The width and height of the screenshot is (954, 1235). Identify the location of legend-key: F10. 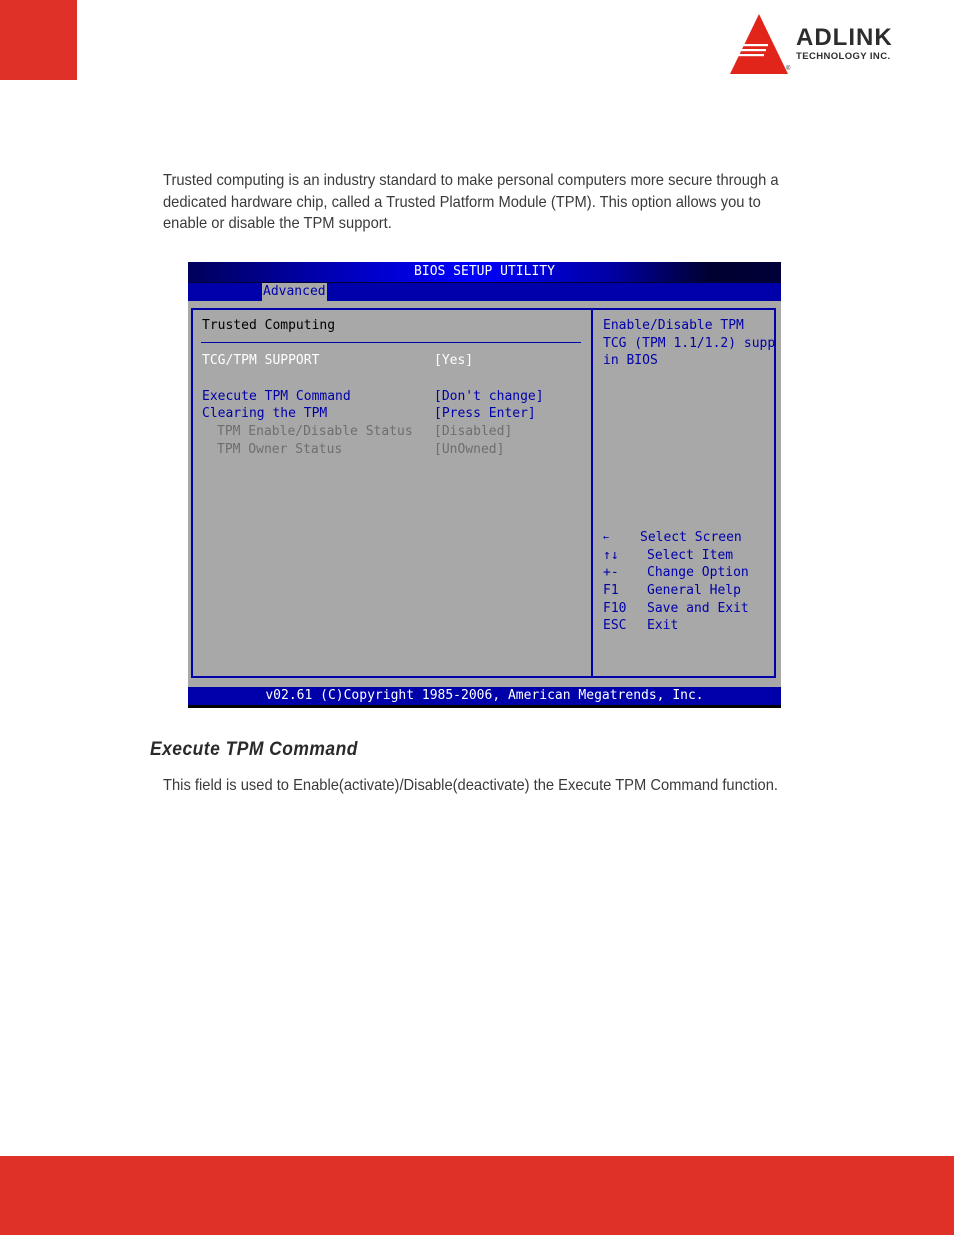
(615, 608).